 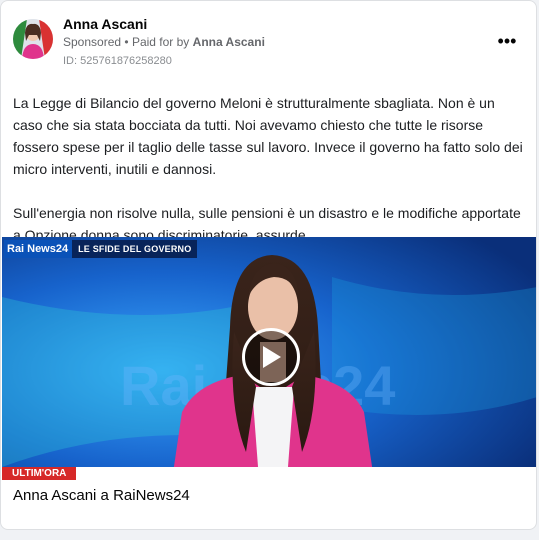 What do you see at coordinates (92, 42) in the screenshot?
I see `sponsored-label: Sponsored` at bounding box center [92, 42].